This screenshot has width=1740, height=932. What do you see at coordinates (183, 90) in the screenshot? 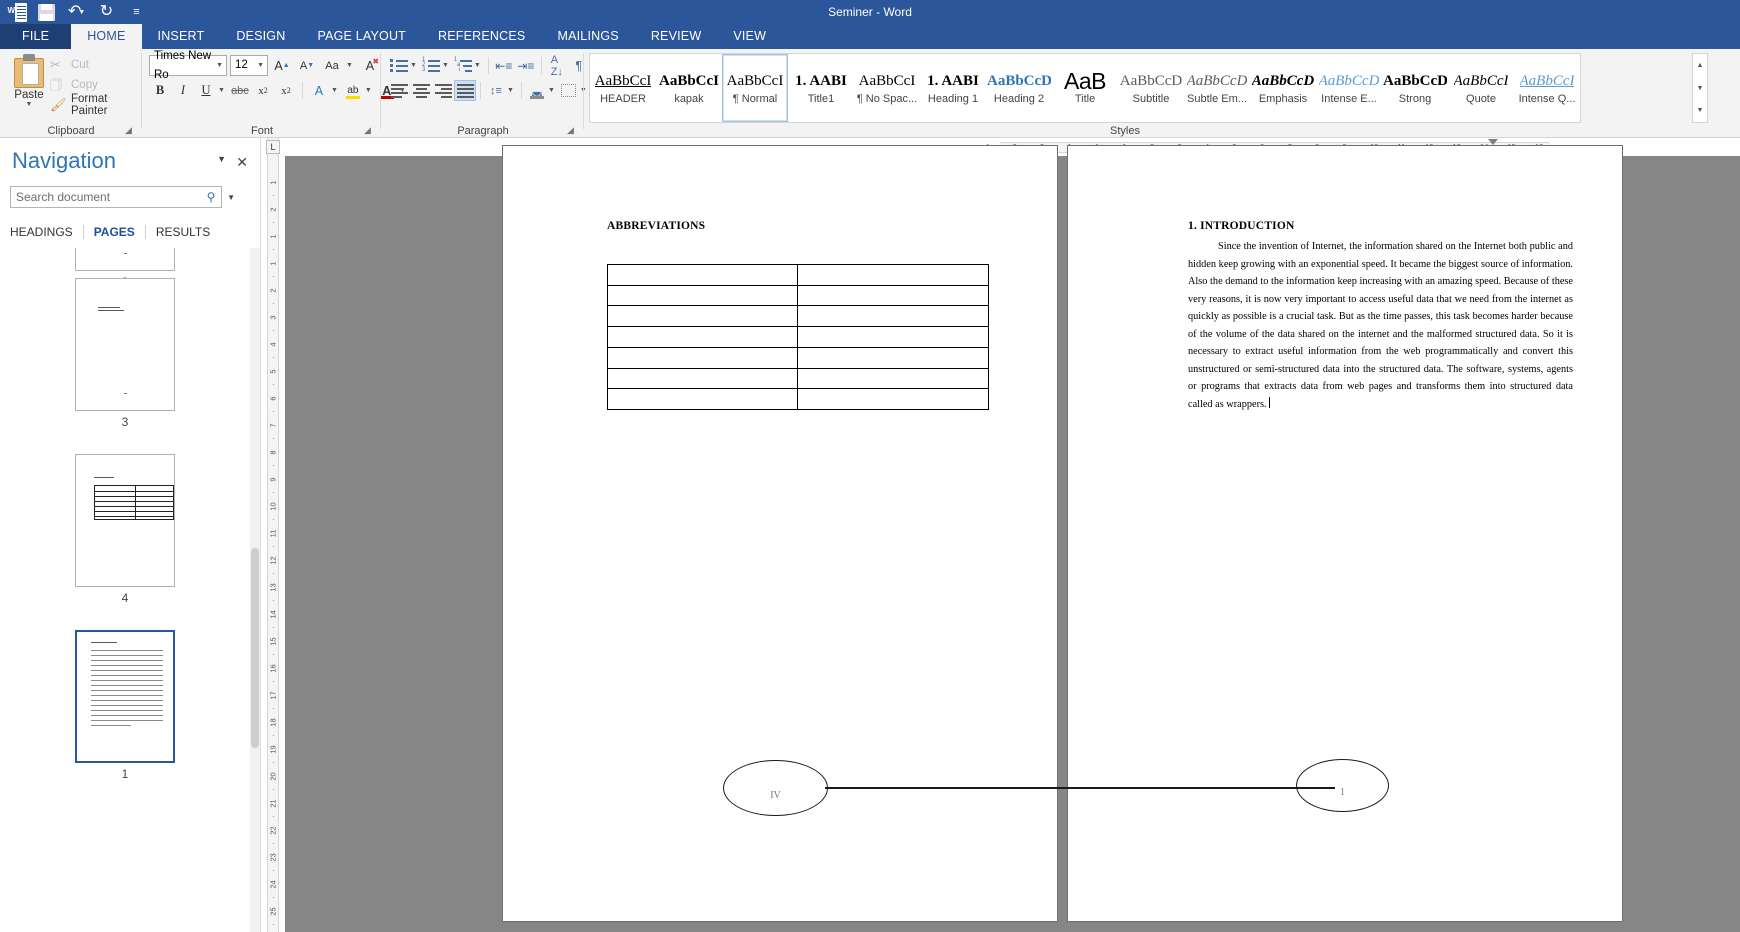
I see `italic-icon: I` at bounding box center [183, 90].